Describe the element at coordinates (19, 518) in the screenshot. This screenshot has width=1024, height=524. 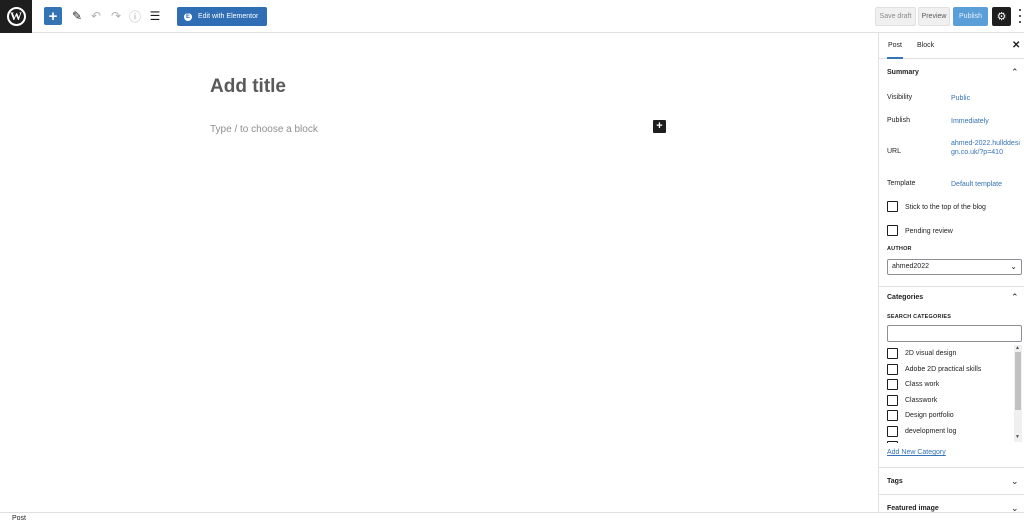
I see `breadcrumb: Post` at that location.